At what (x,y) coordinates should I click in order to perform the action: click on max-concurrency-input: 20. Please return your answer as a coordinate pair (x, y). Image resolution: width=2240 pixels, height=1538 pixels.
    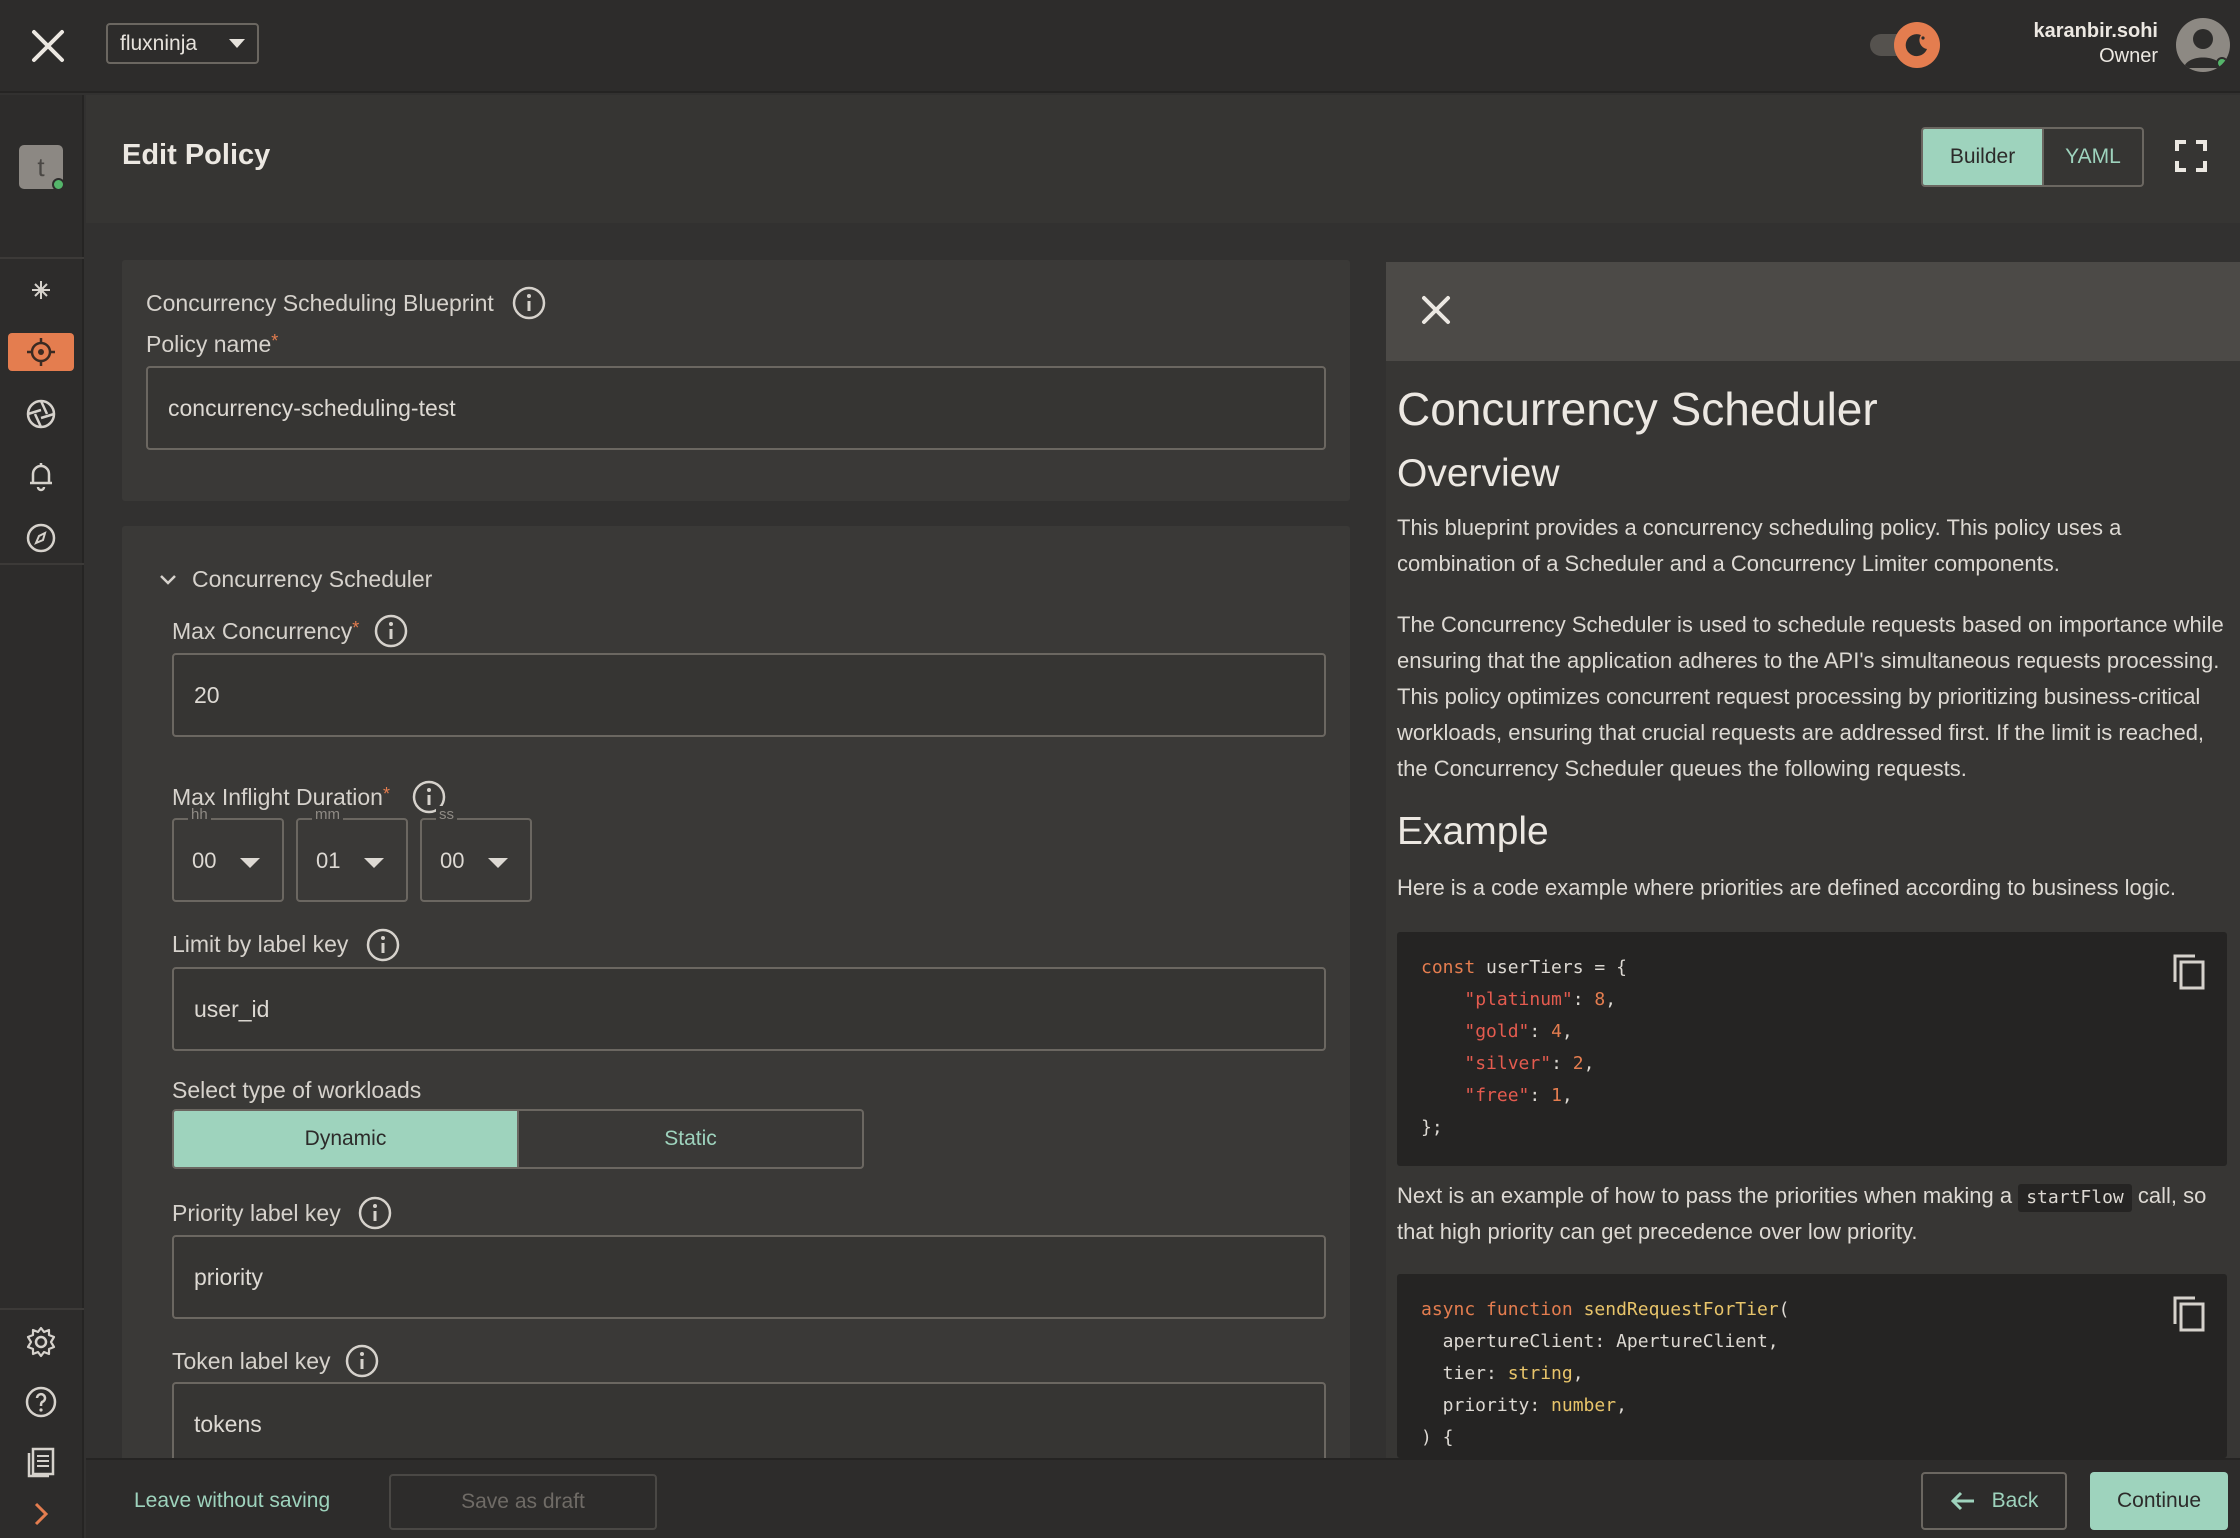
    Looking at the image, I should click on (749, 695).